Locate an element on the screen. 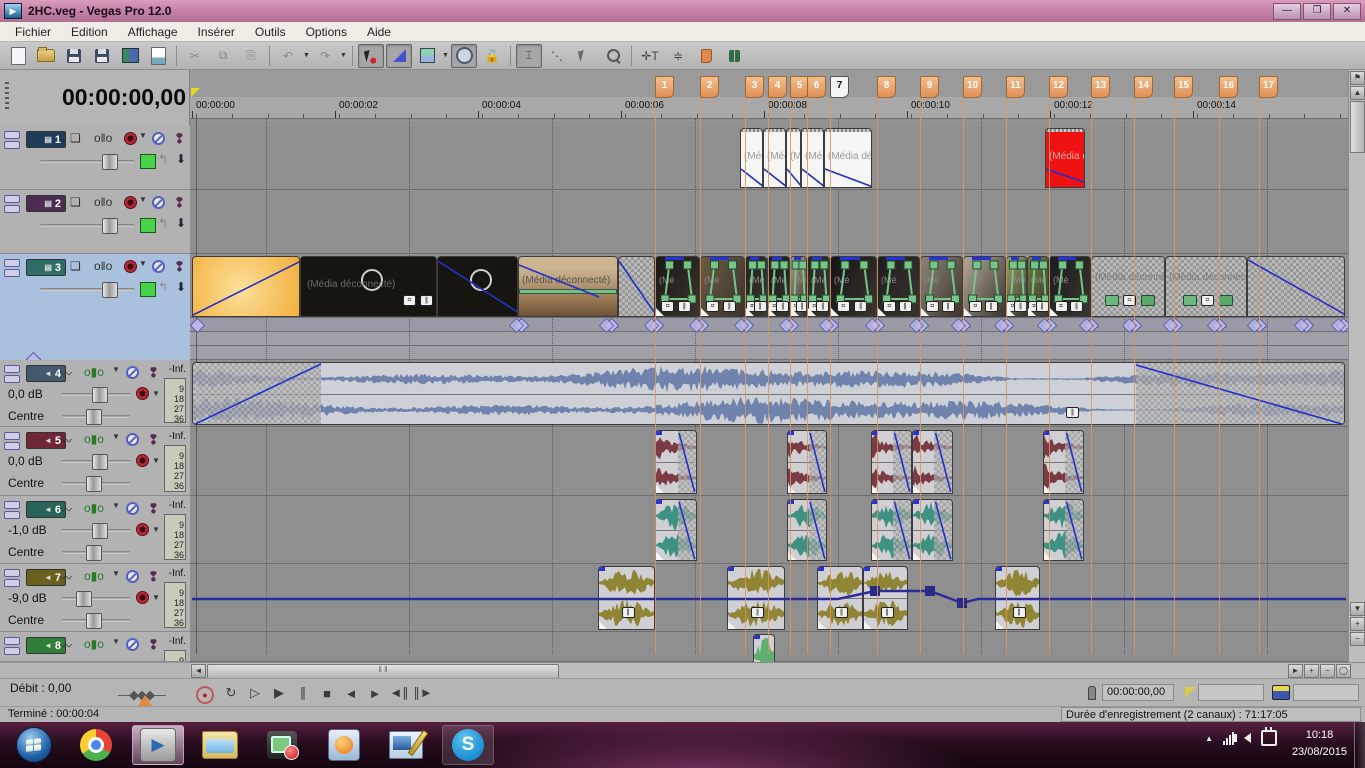  menu-options: Options is located at coordinates (326, 32).